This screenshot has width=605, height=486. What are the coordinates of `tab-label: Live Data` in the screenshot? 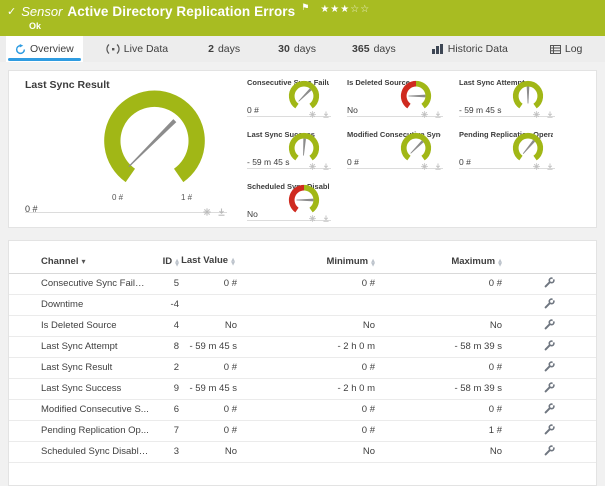 It's located at (146, 49).